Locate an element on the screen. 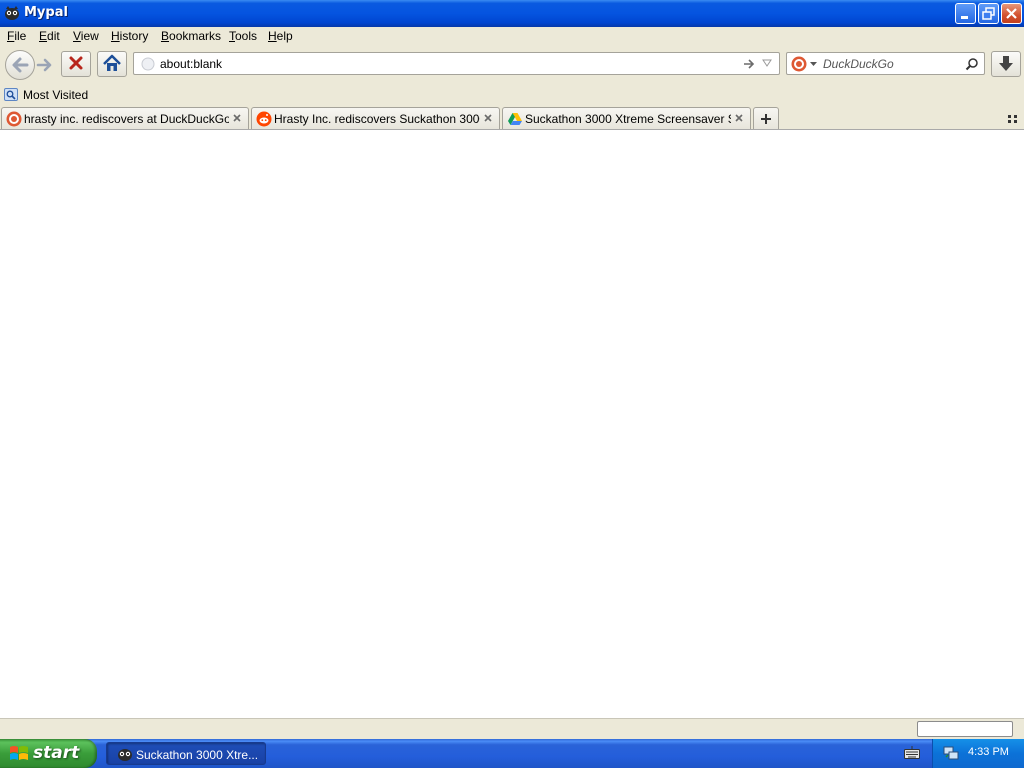  stop-icon is located at coordinates (76, 63).